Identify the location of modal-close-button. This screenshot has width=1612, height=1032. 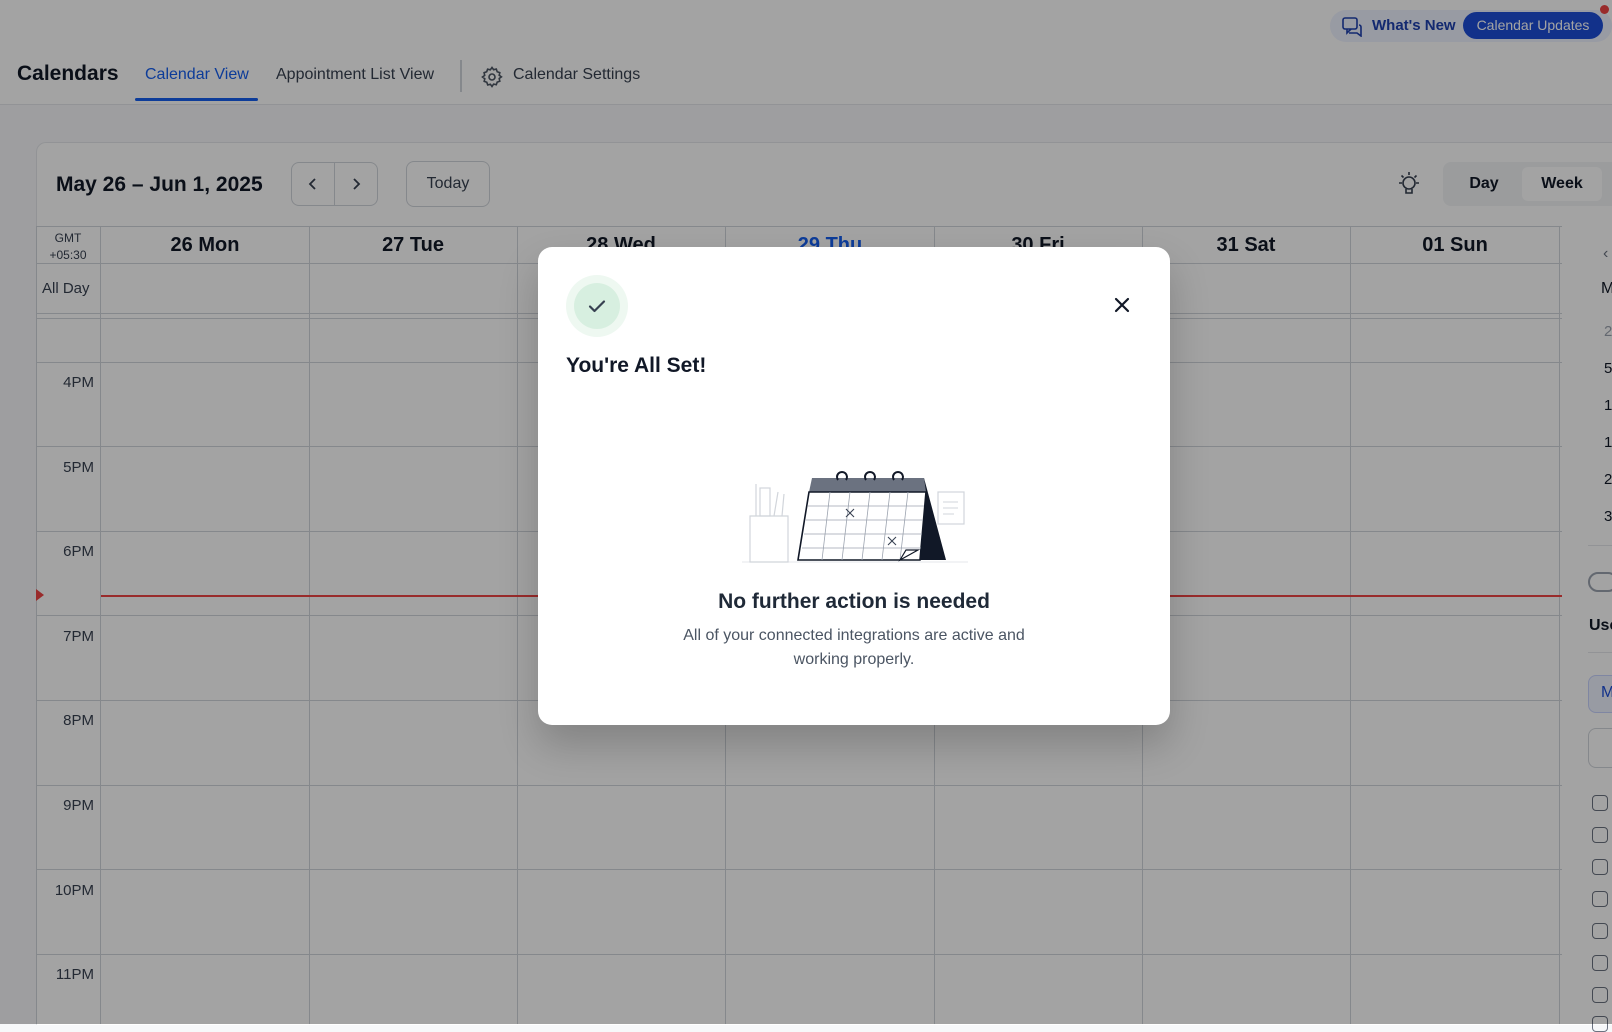
(1122, 305).